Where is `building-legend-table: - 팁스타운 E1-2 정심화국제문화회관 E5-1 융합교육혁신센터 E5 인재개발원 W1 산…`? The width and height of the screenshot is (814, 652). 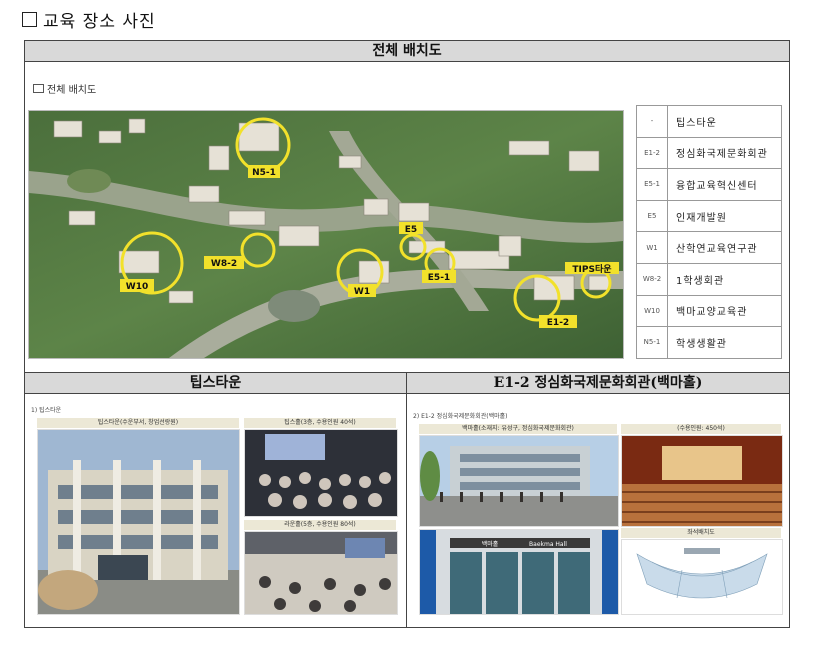 building-legend-table: - 팁스타운 E1-2 정심화국제문화회관 E5-1 융합교육혁신센터 E5 인재개발원 W1 산… is located at coordinates (709, 232).